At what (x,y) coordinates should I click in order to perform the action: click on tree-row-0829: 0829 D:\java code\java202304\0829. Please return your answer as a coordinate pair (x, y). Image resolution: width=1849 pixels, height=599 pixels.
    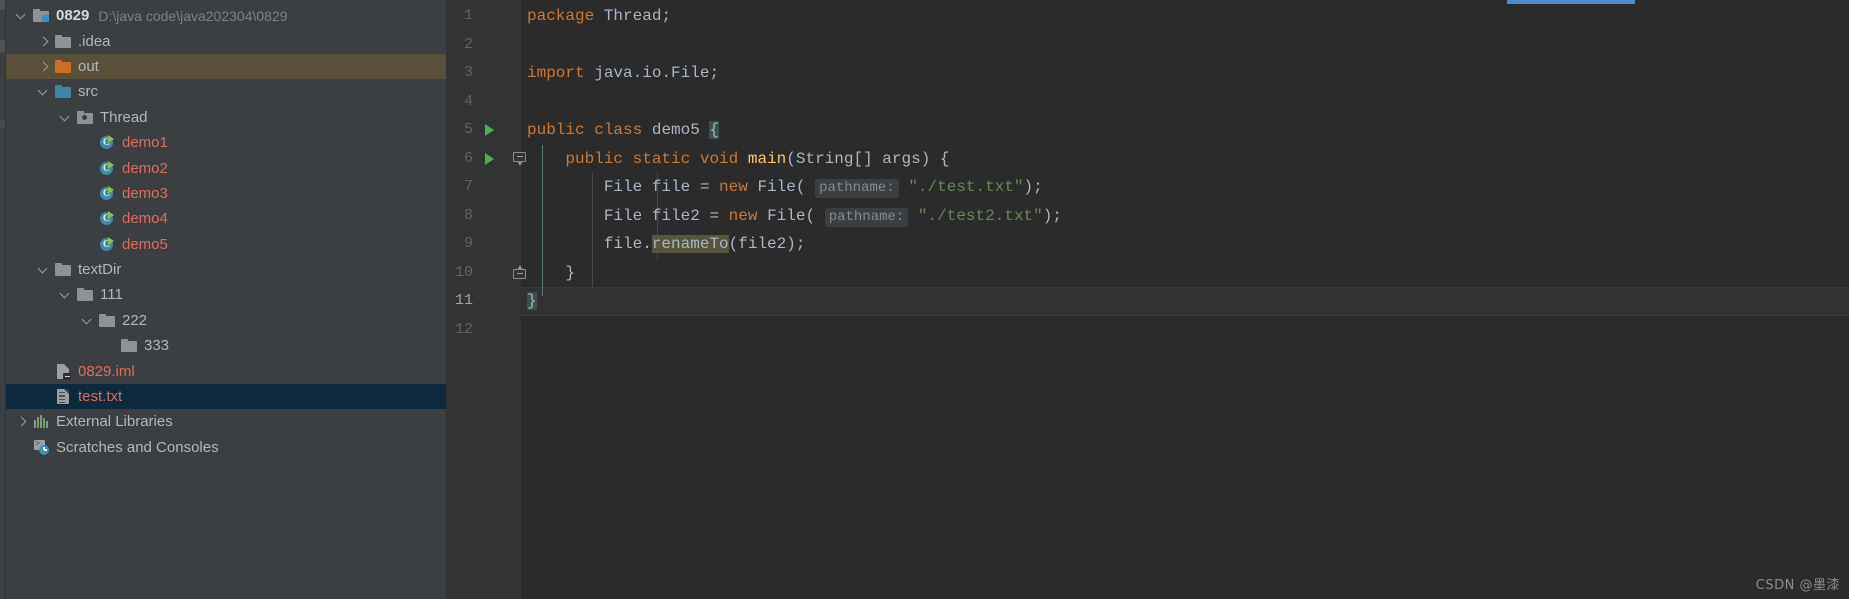
    Looking at the image, I should click on (226, 15).